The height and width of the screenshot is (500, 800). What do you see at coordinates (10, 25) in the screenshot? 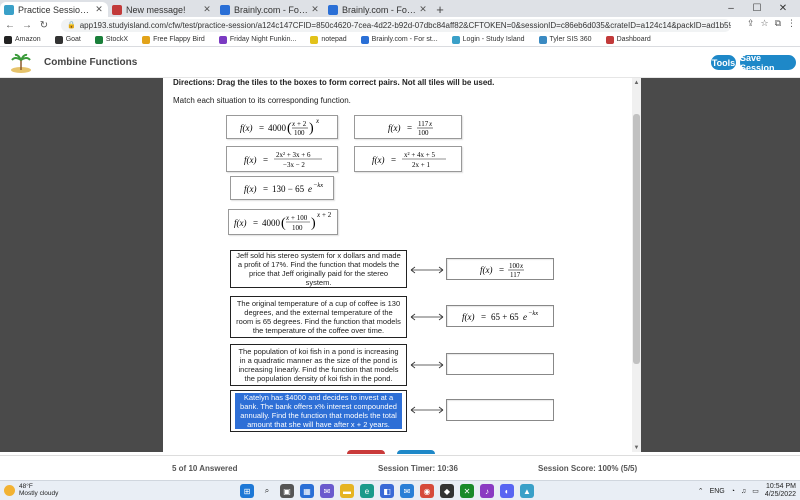
I see `back-arrow-icon: ←` at bounding box center [10, 25].